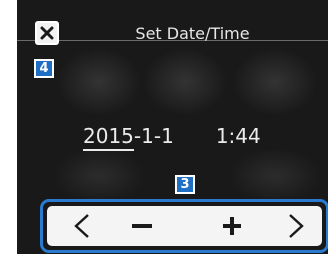  Describe the element at coordinates (222, 136) in the screenshot. I see `hour-field: 1` at that location.